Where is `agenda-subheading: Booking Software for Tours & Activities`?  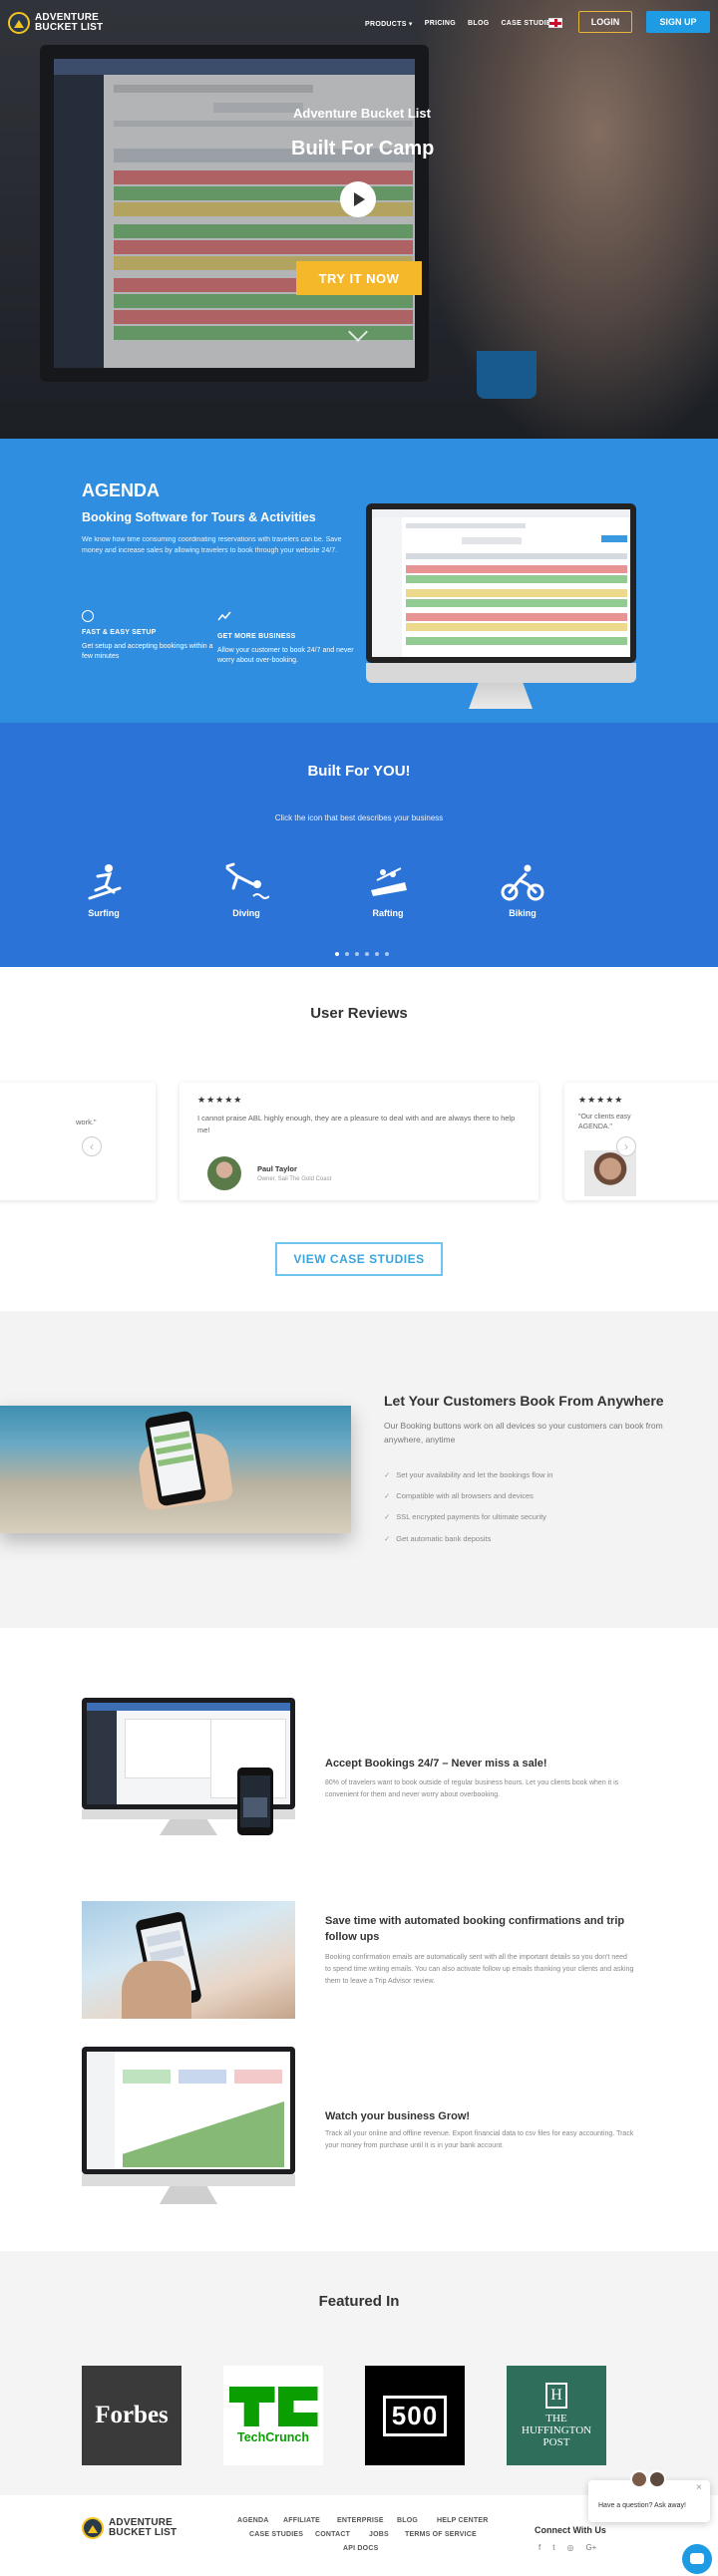
agenda-subheading: Booking Software for Tours & Activities is located at coordinates (199, 517).